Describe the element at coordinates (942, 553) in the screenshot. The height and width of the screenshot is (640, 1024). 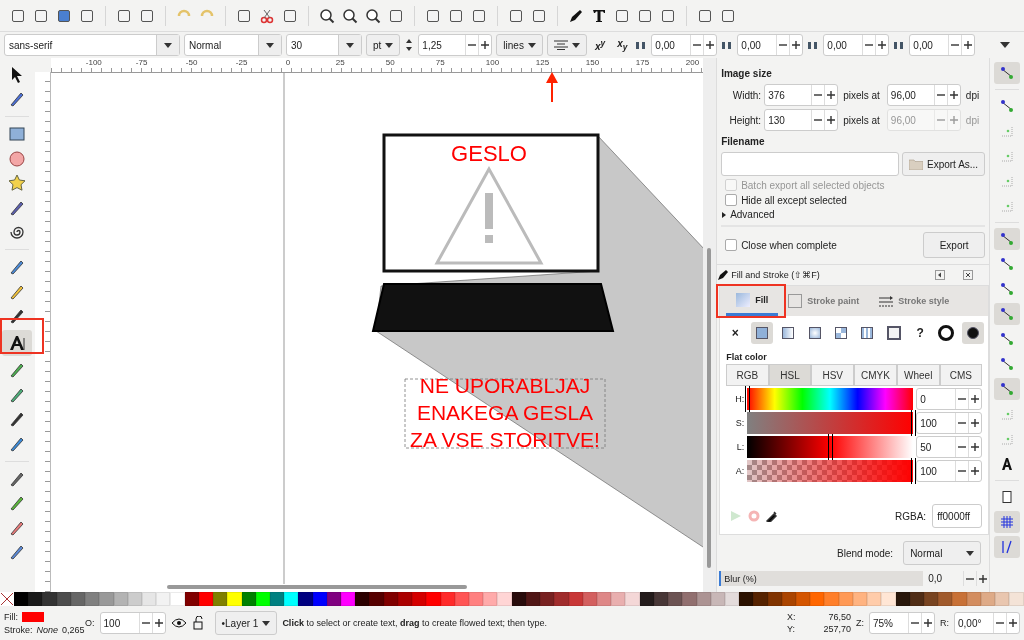
I see `blend-mode-dropdown: Normal` at that location.